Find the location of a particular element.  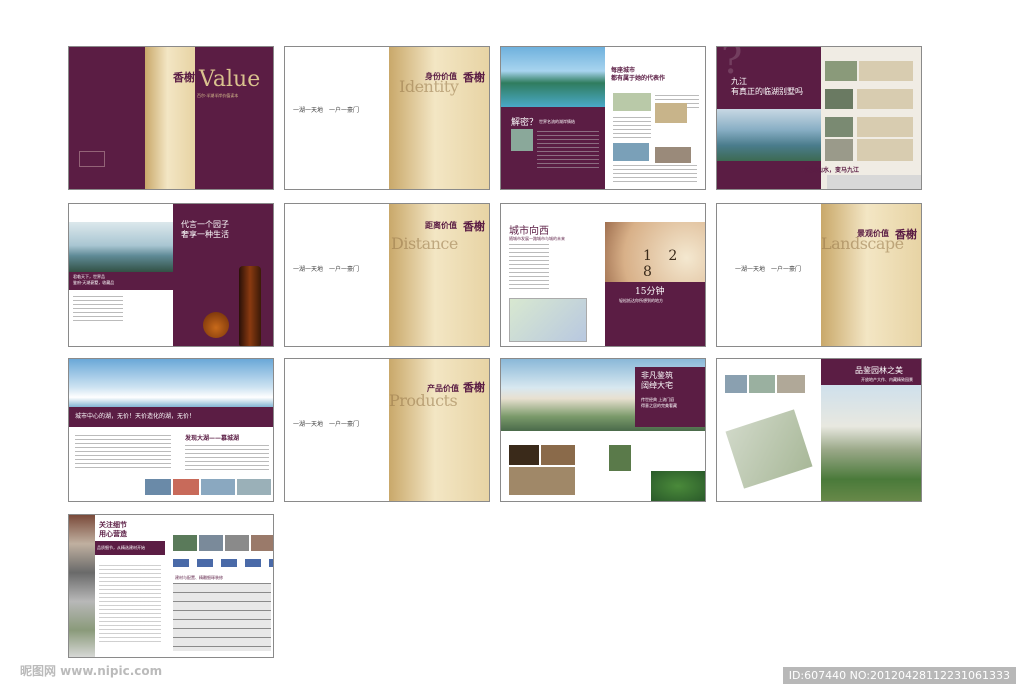

photo-bridge is located at coordinates (769, 135).